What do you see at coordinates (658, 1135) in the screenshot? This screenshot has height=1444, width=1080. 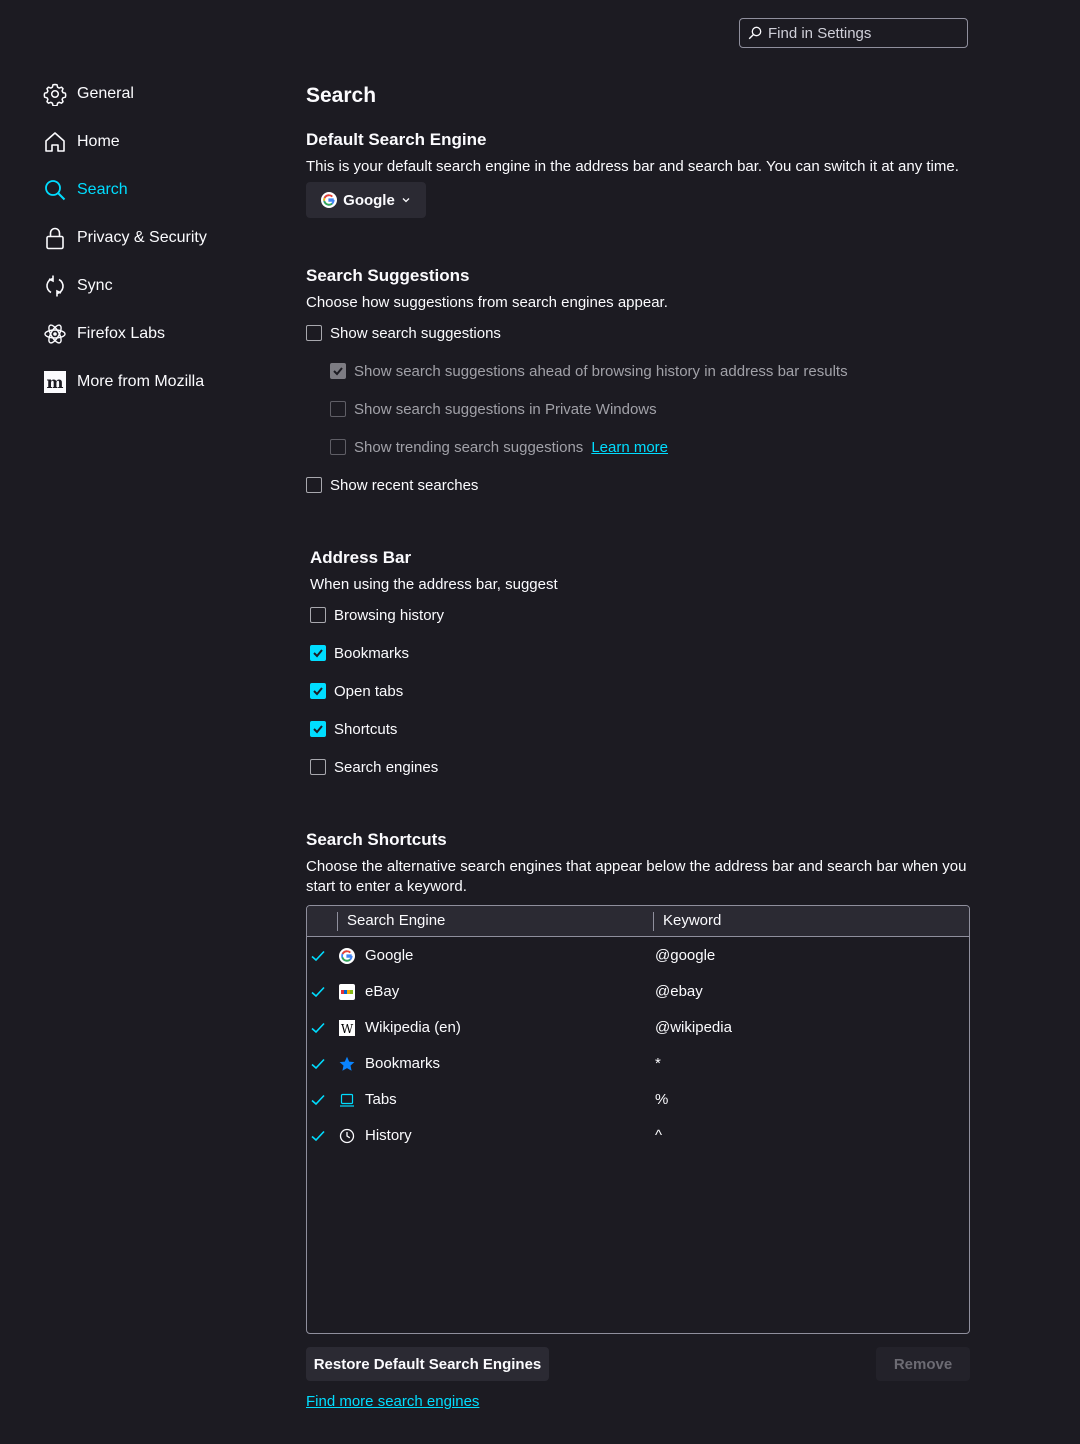 I see `engine-keyword: ^` at bounding box center [658, 1135].